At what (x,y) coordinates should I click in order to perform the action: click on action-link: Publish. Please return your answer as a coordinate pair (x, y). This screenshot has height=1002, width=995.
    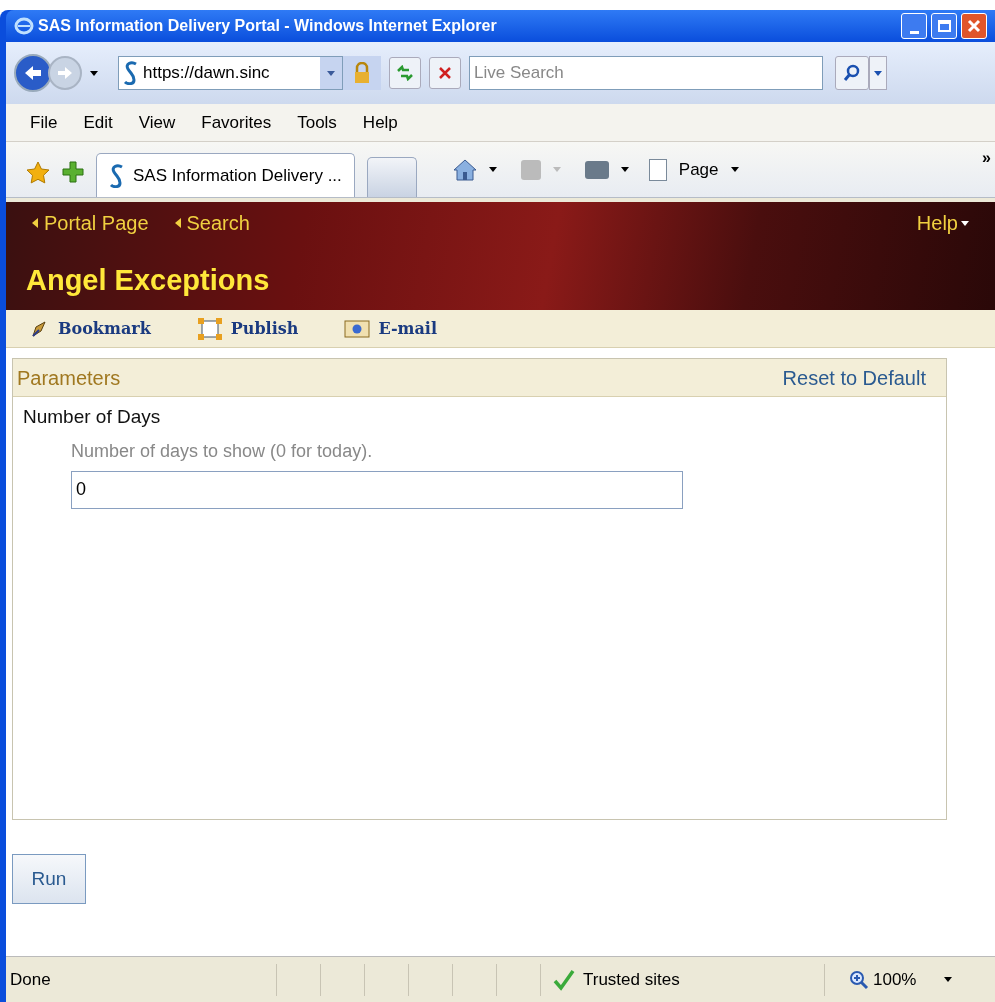
    Looking at the image, I should click on (247, 328).